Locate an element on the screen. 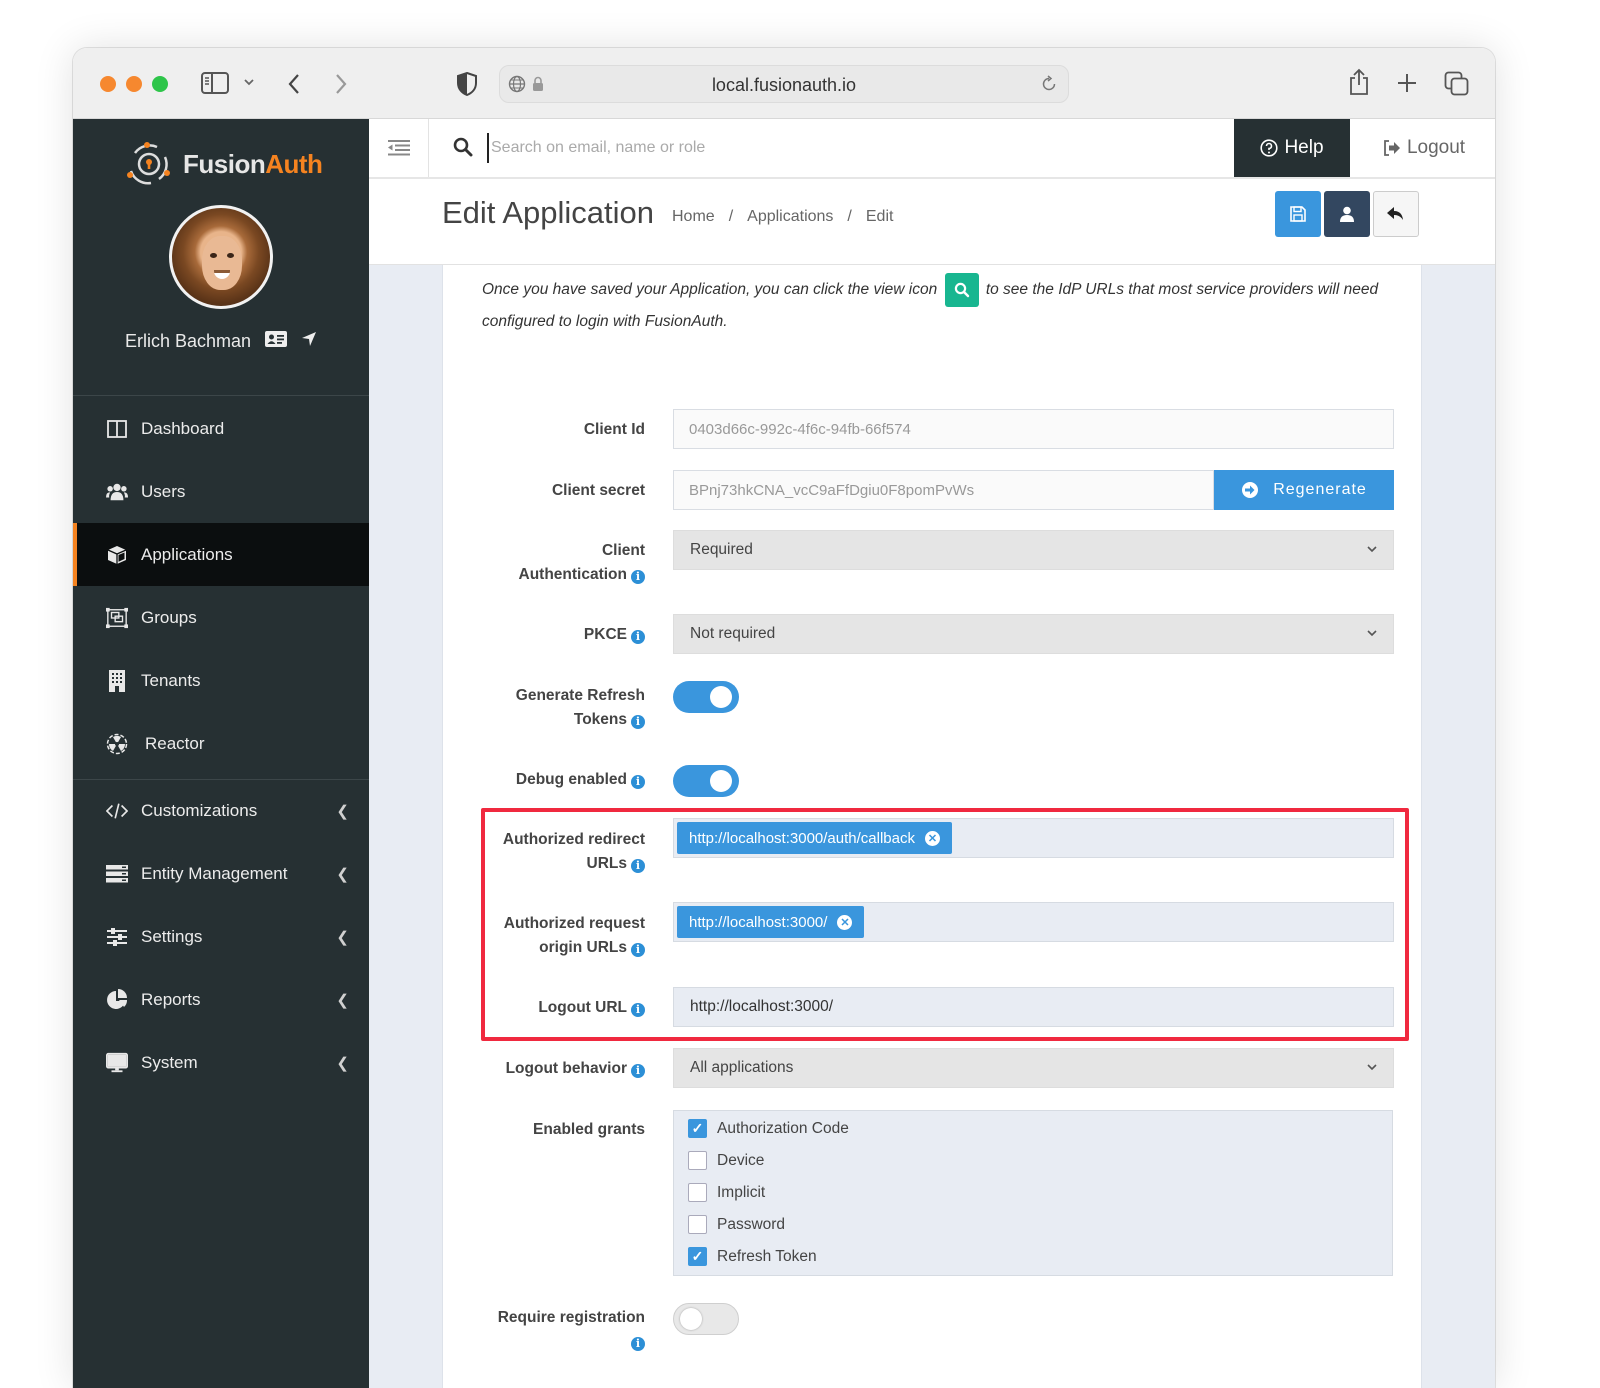 The image size is (1600, 1388). label-text: Debug enabled is located at coordinates (571, 779).